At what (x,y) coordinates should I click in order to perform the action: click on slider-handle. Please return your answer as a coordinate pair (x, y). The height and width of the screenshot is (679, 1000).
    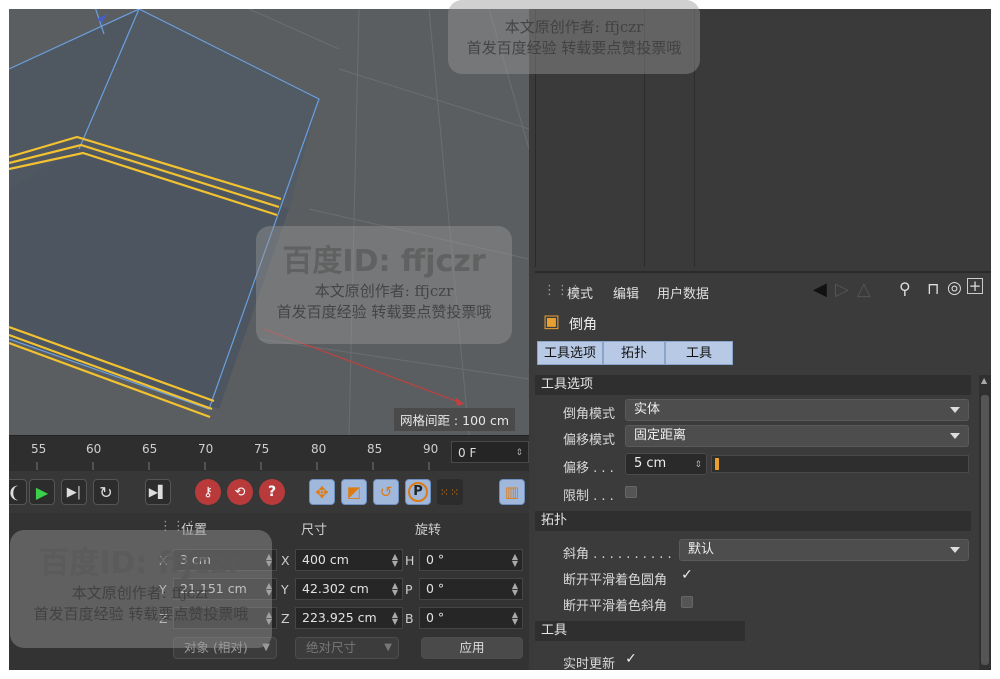
    Looking at the image, I should click on (717, 464).